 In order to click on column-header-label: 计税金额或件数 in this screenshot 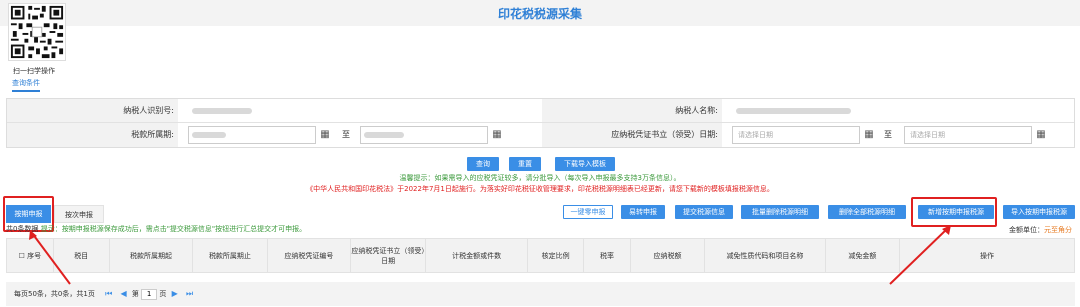, I will do `click(477, 255)`.